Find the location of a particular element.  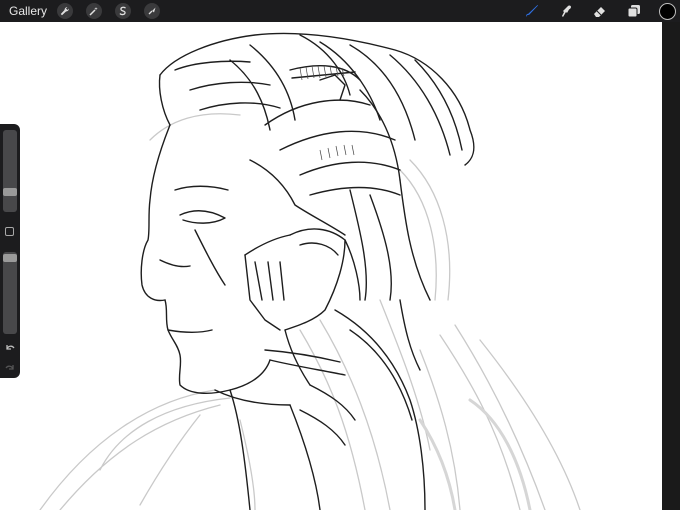

eraser-icon is located at coordinates (599, 12).